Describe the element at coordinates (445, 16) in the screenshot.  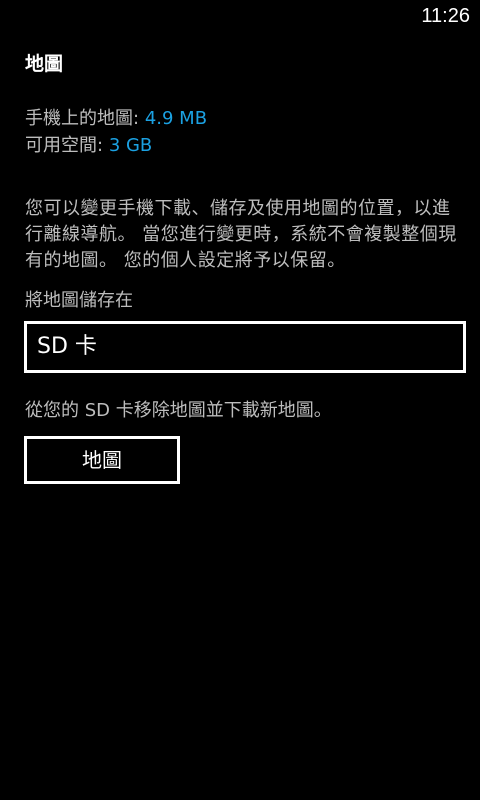
I see `clock-time: 11:26` at that location.